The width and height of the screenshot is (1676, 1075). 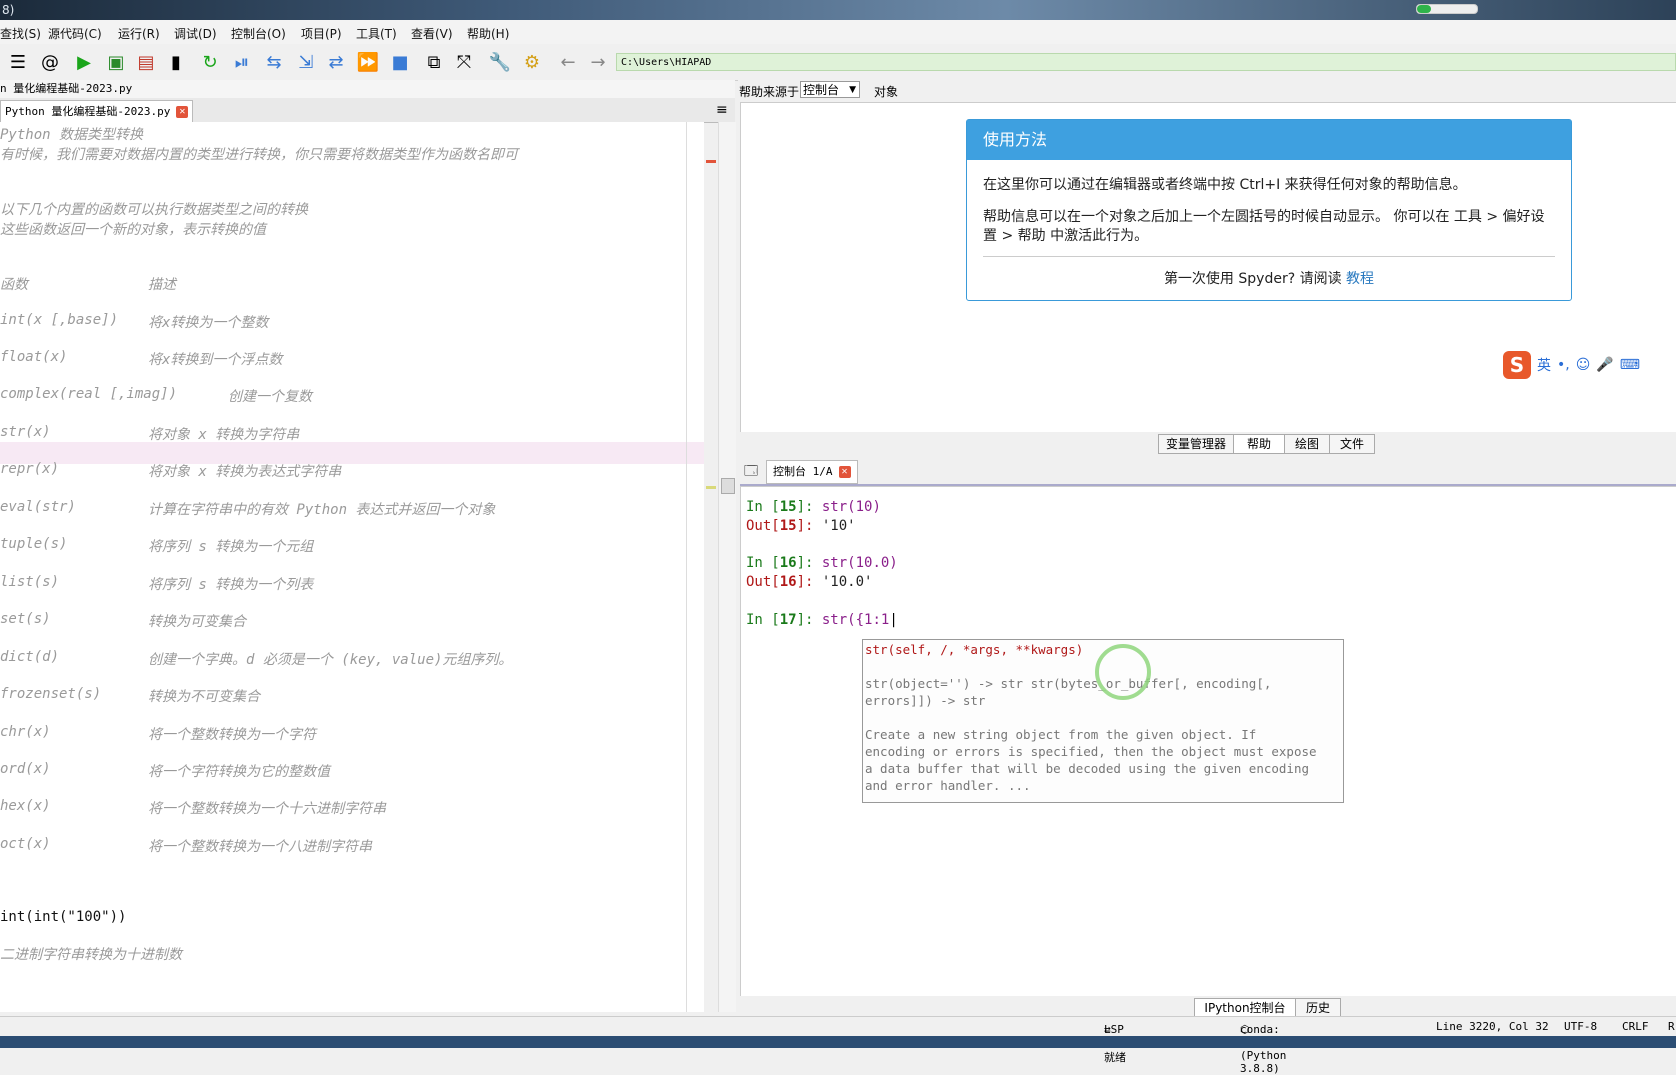 I want to click on usage-paragraph-1: 在这里你可以通过在编辑器或者终端中按 Ctrl+I 来获得任何对象的帮助信息。, so click(x=1225, y=185).